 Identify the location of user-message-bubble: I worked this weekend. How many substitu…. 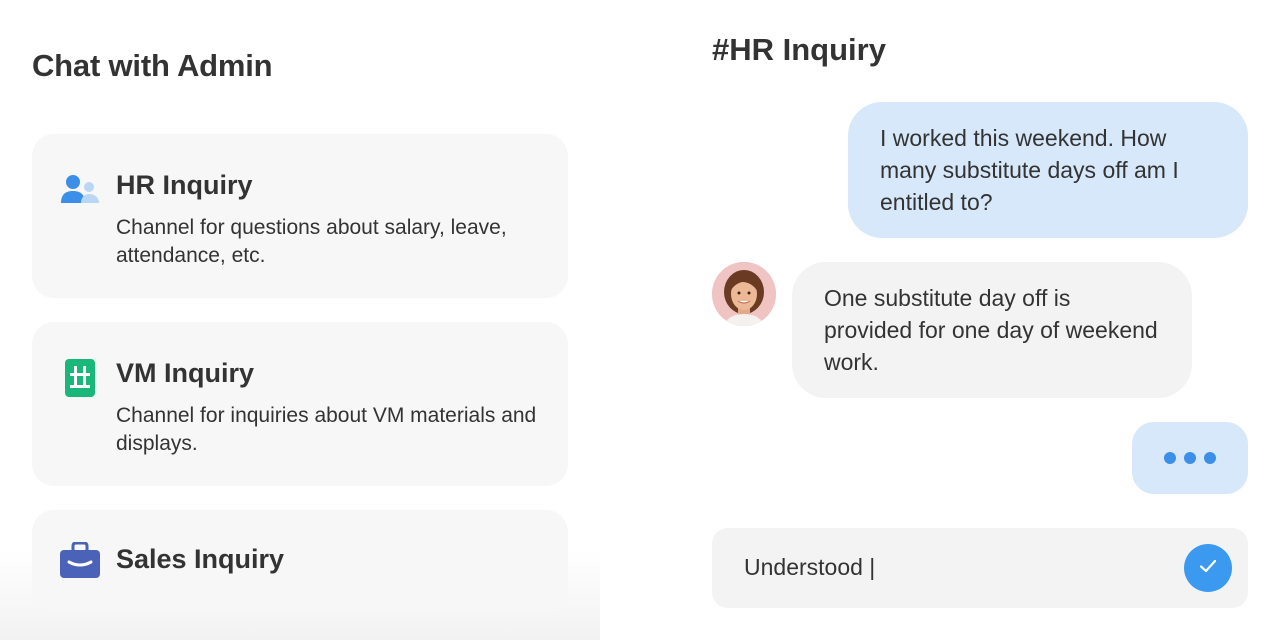
(1048, 170).